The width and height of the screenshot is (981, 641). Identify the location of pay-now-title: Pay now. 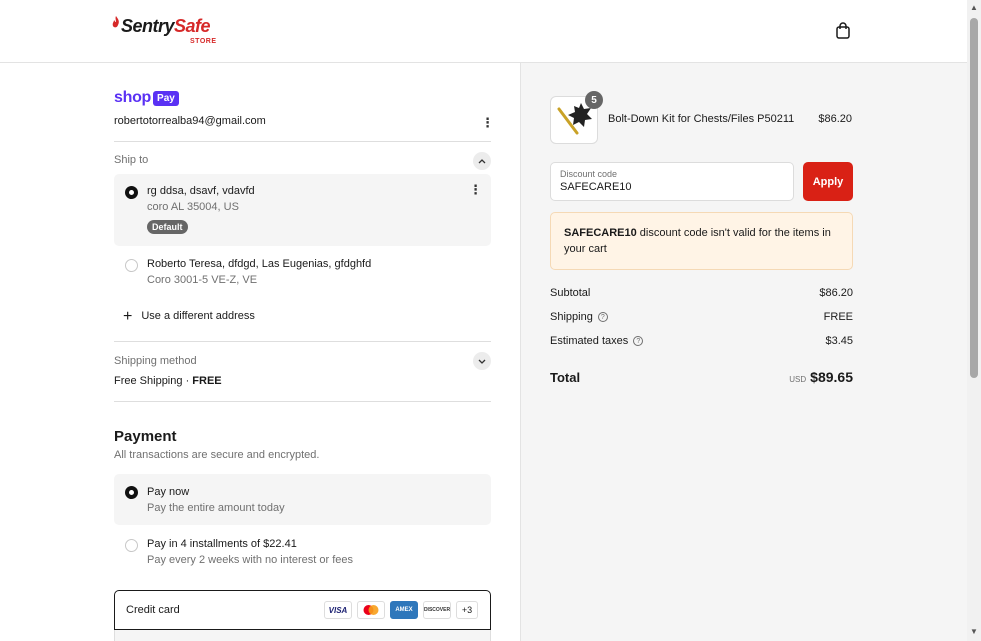
(168, 492).